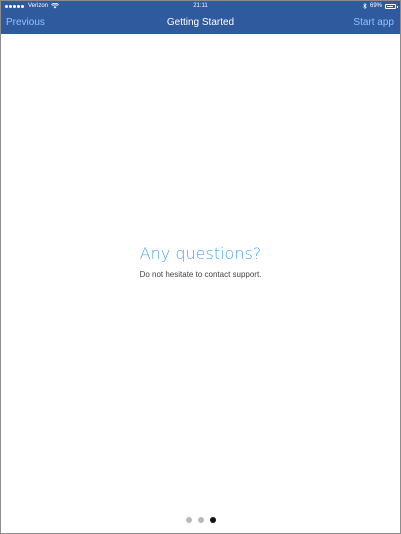 The width and height of the screenshot is (401, 534). I want to click on navigation-bar: Previous Getting Started Start app, so click(200, 22).